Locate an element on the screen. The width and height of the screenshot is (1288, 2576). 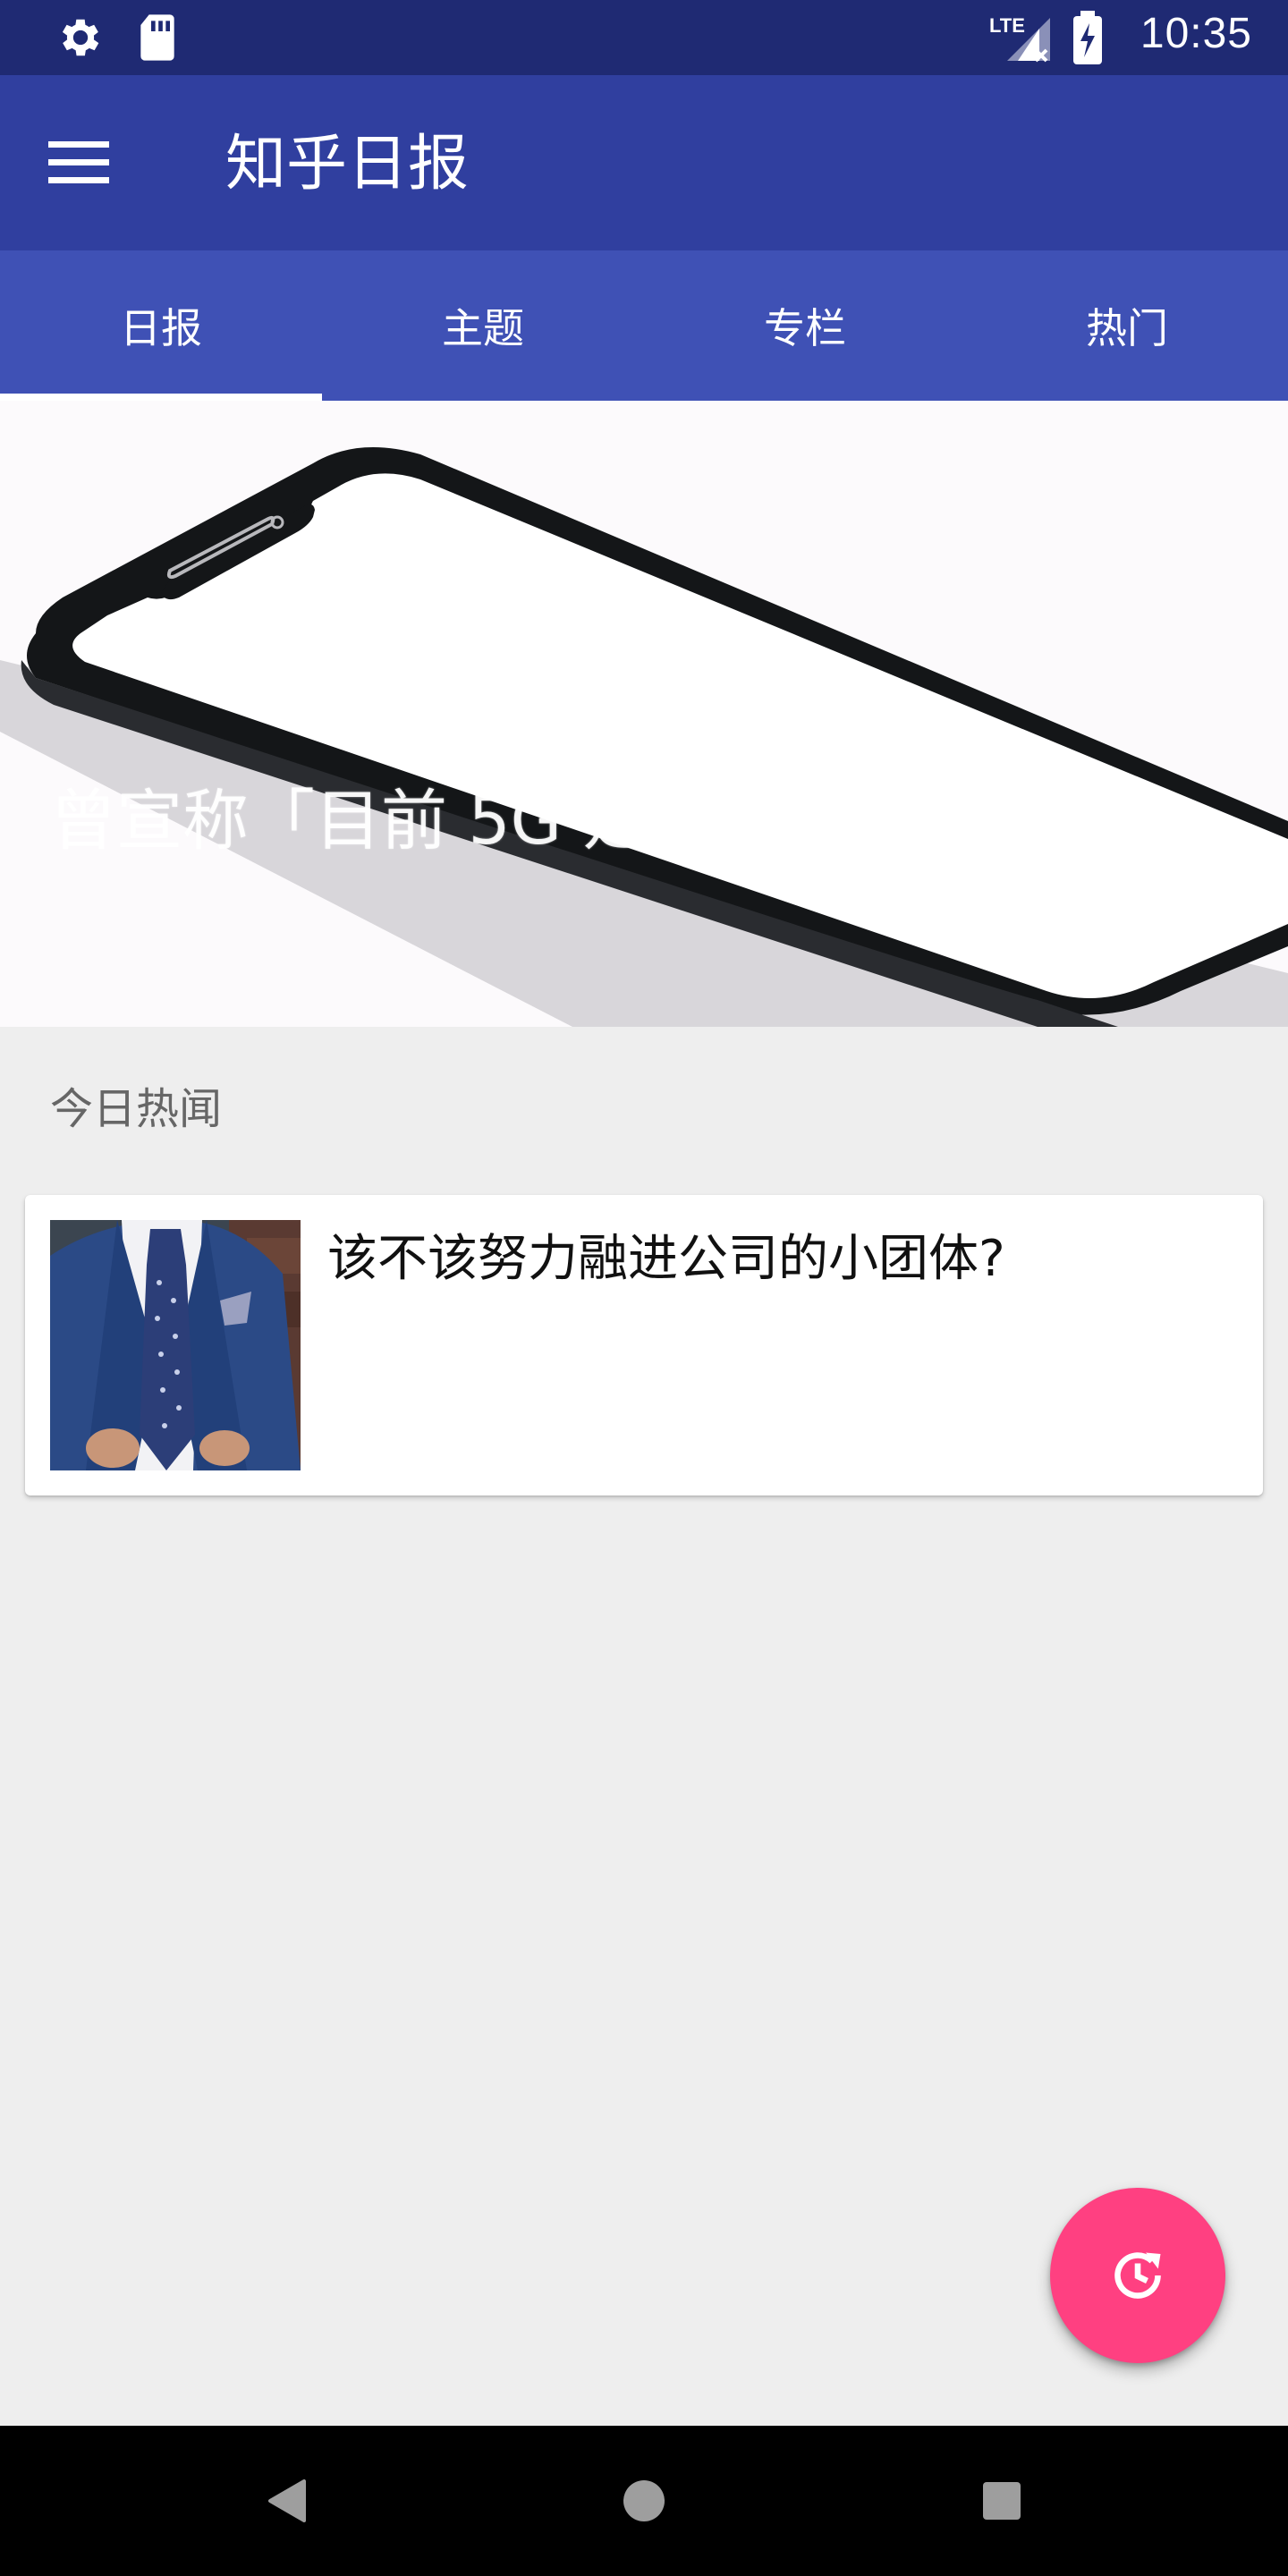
home-button is located at coordinates (644, 2501).